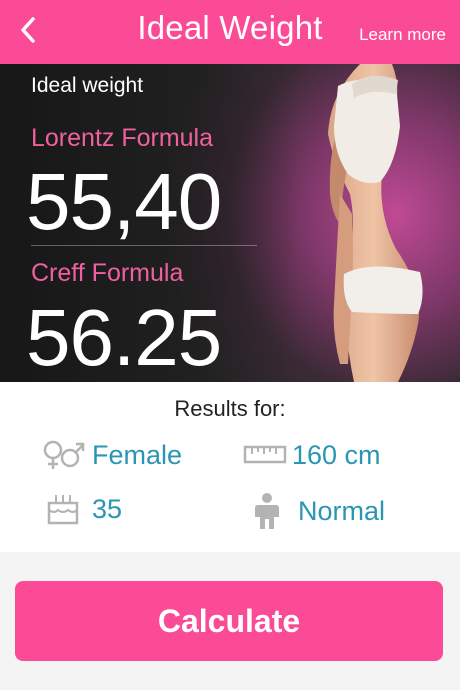 The image size is (460, 690). What do you see at coordinates (124, 201) in the screenshot?
I see `lorentz-value: 55,40` at bounding box center [124, 201].